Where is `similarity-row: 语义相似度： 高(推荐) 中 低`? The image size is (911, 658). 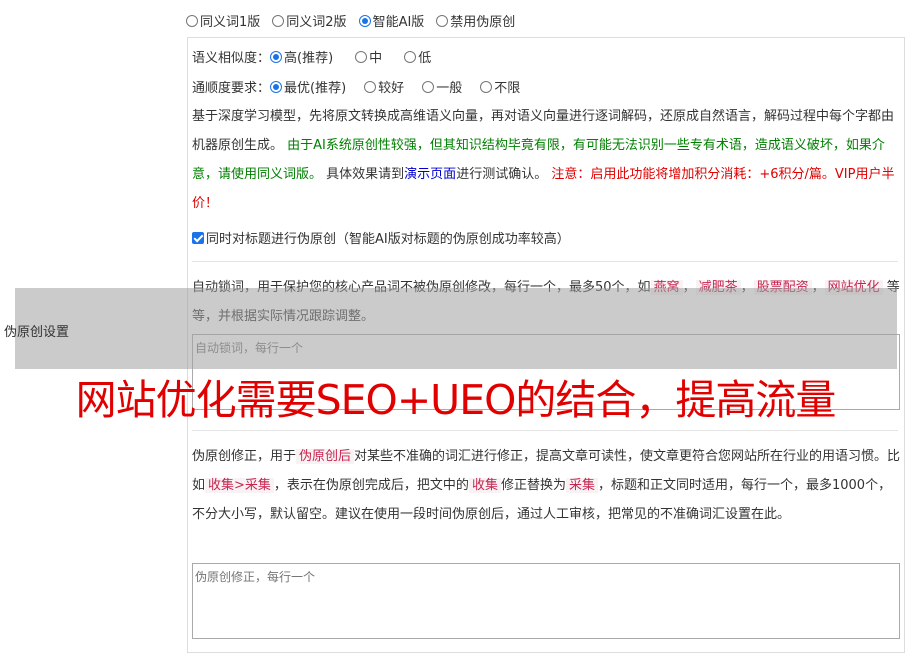
similarity-row: 语义相似度： 高(推荐) 中 低 is located at coordinates (317, 56).